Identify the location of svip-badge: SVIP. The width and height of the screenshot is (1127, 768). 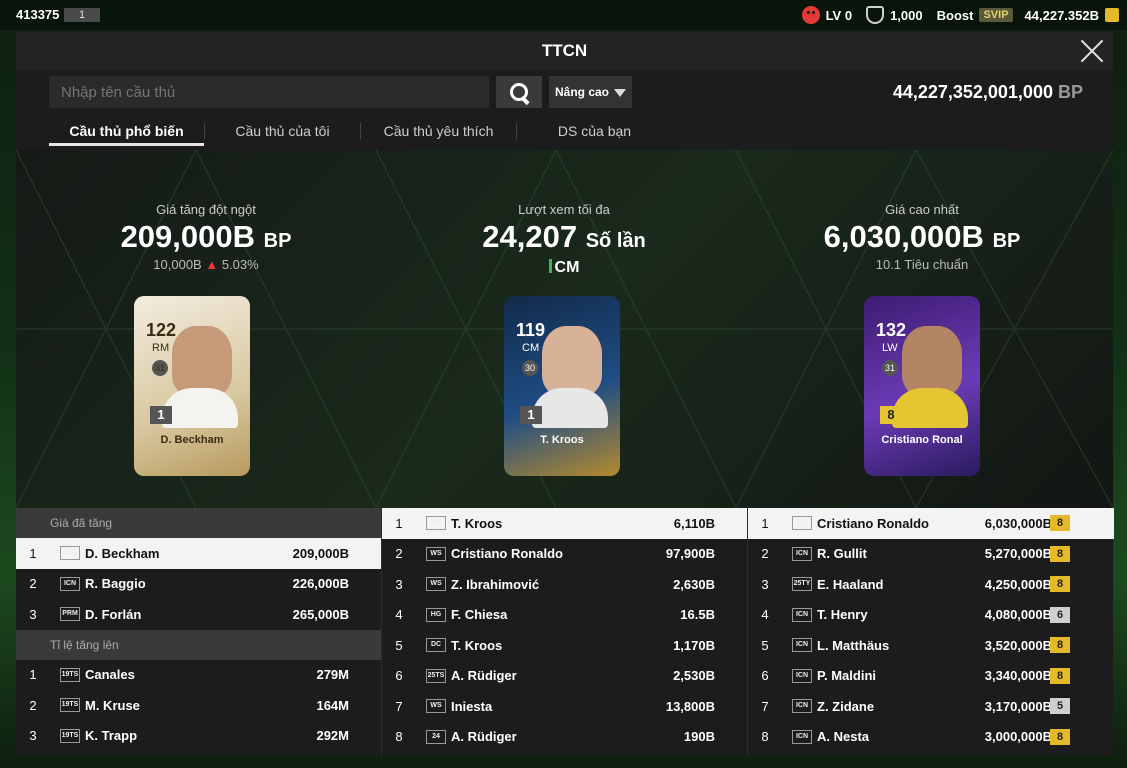
(996, 15).